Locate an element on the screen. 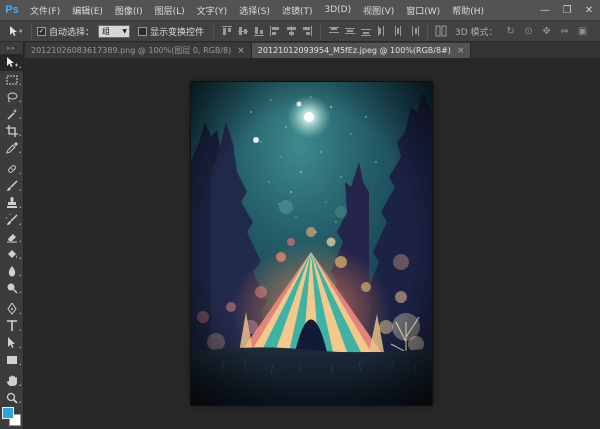 This screenshot has height=429, width=600. auto-select-checkbox: ✓ is located at coordinates (41, 31).